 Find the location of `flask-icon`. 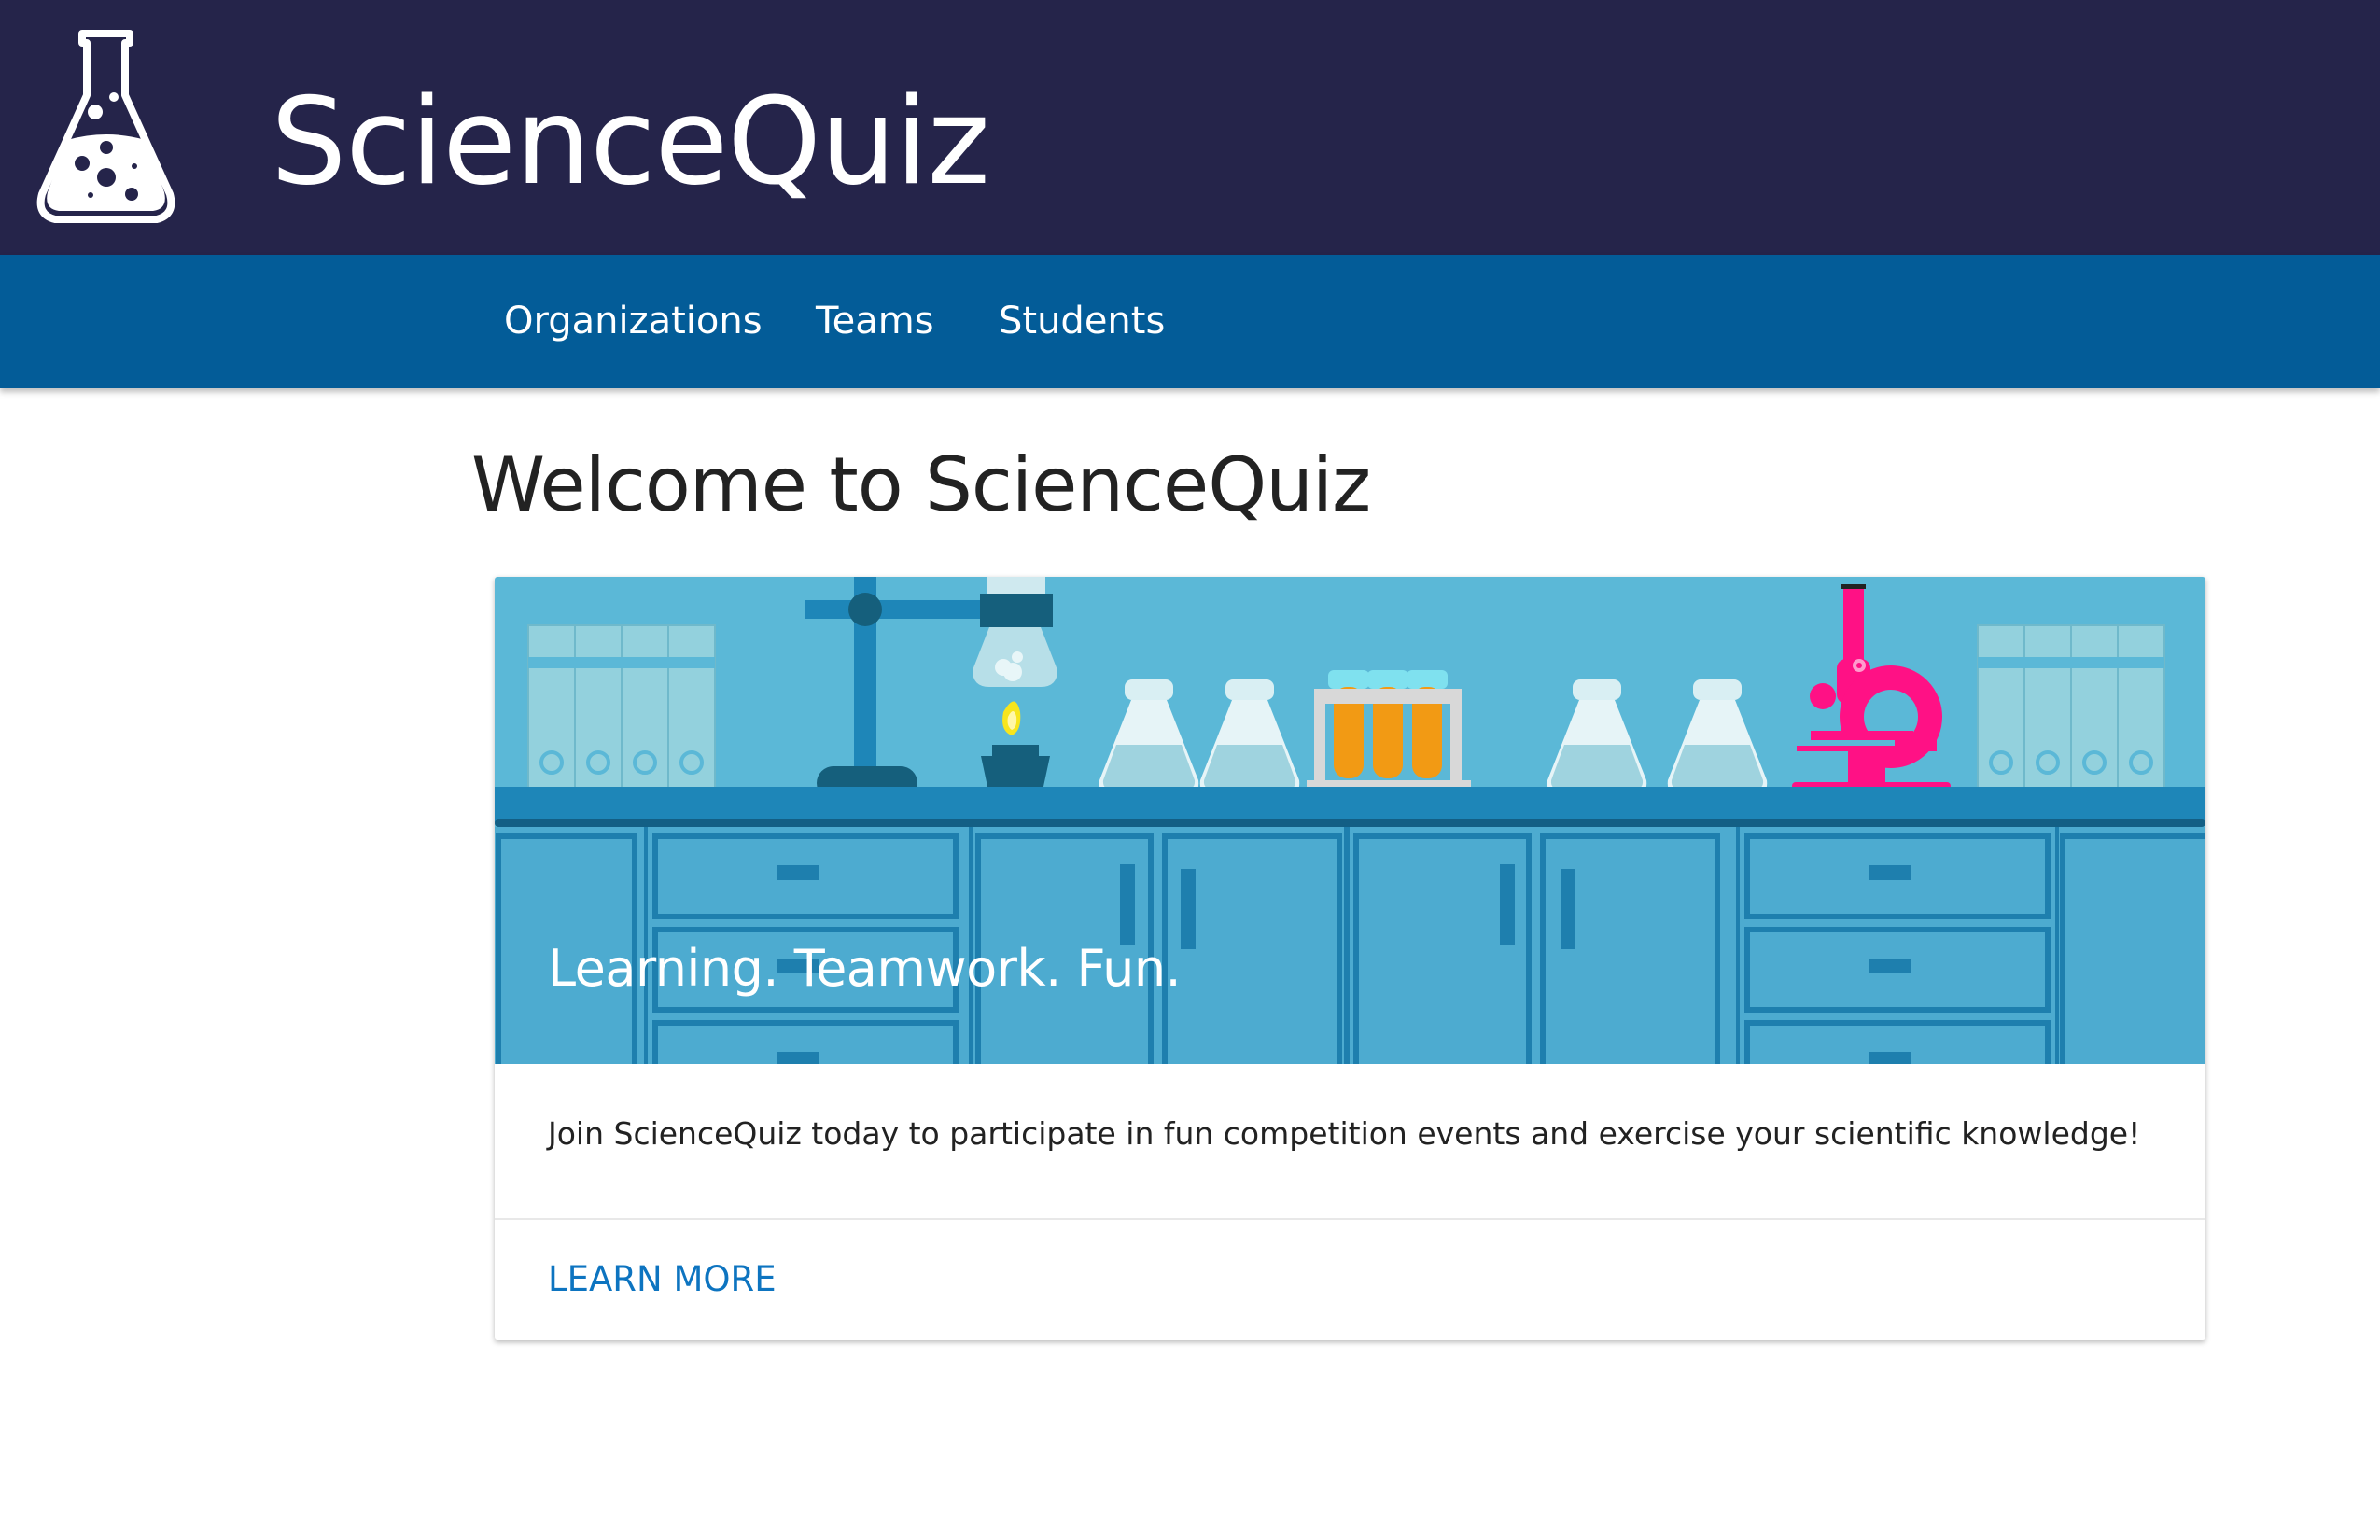

flask-icon is located at coordinates (106, 128).